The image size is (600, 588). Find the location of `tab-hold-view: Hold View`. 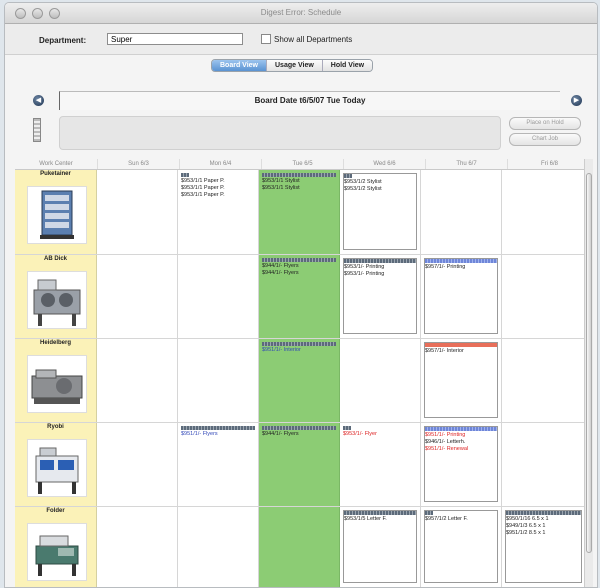

tab-hold-view: Hold View is located at coordinates (347, 65).